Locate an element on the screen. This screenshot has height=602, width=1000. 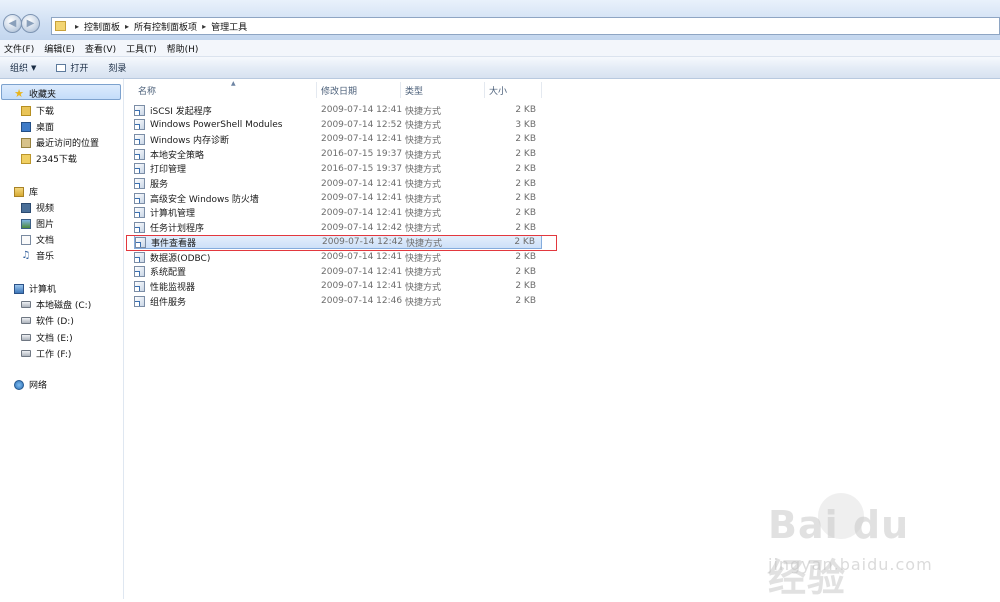
control-panel-icon is located at coordinates (60, 26).